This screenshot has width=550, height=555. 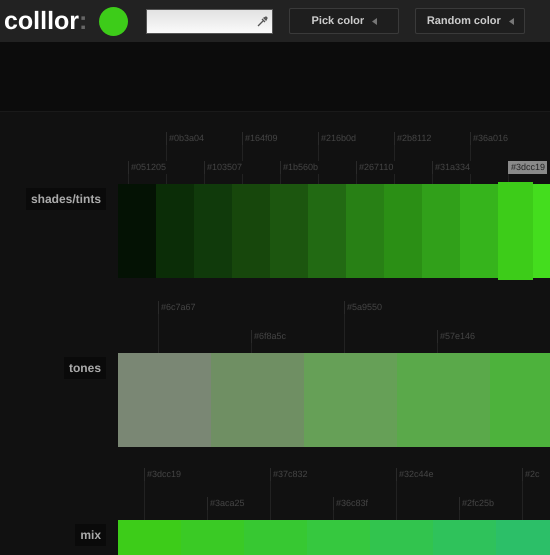 What do you see at coordinates (262, 21) in the screenshot?
I see `eyedropper-icon` at bounding box center [262, 21].